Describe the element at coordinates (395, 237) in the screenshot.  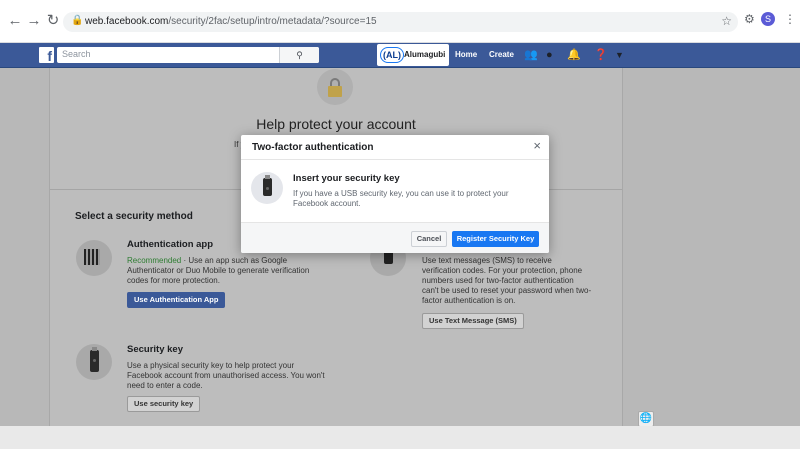
I see `dialog-footer: Cancel Register Security Key` at that location.